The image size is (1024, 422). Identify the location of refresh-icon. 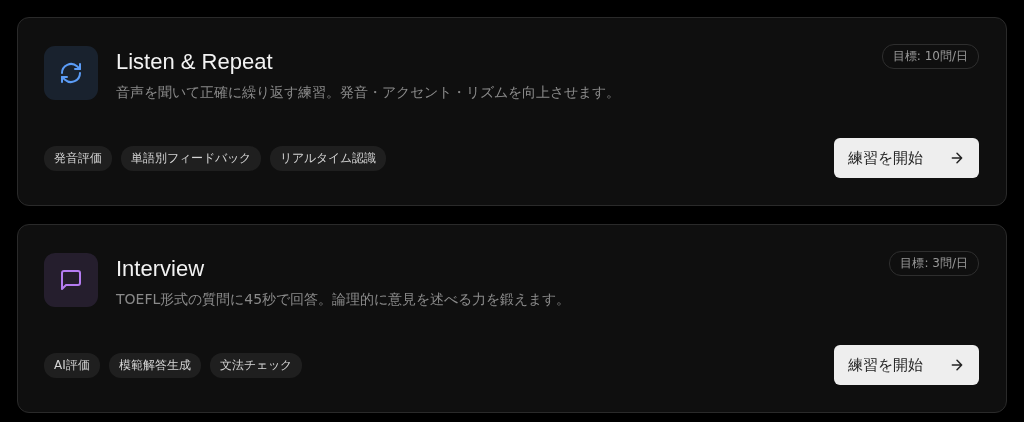
(71, 73).